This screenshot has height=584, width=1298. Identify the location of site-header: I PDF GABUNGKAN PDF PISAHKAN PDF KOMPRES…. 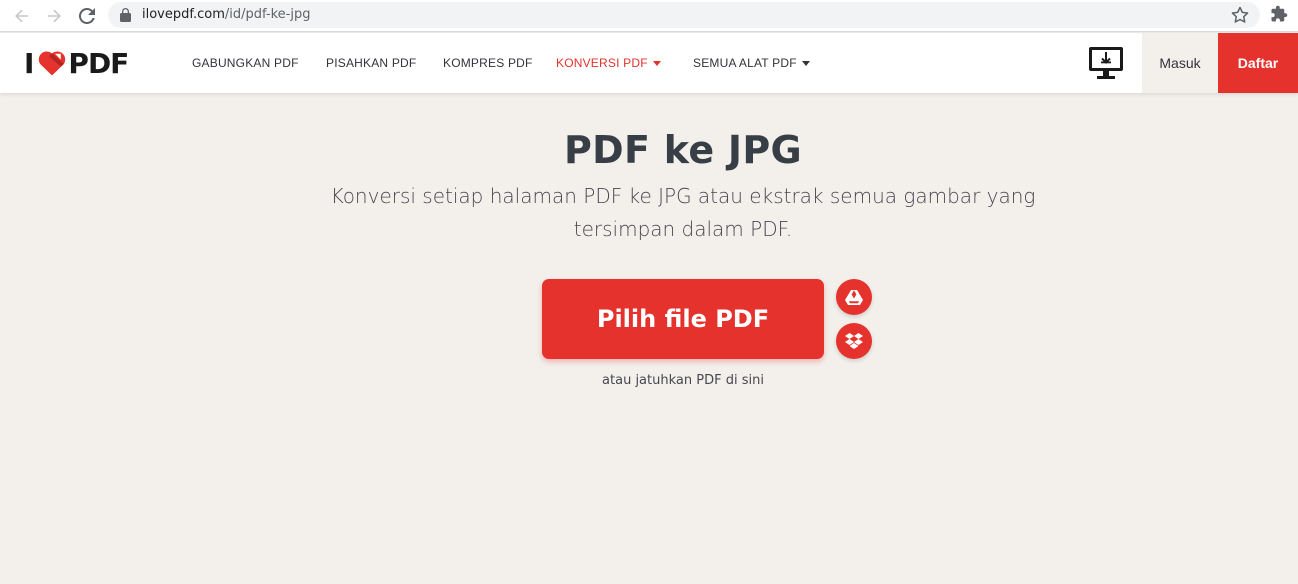
(649, 63).